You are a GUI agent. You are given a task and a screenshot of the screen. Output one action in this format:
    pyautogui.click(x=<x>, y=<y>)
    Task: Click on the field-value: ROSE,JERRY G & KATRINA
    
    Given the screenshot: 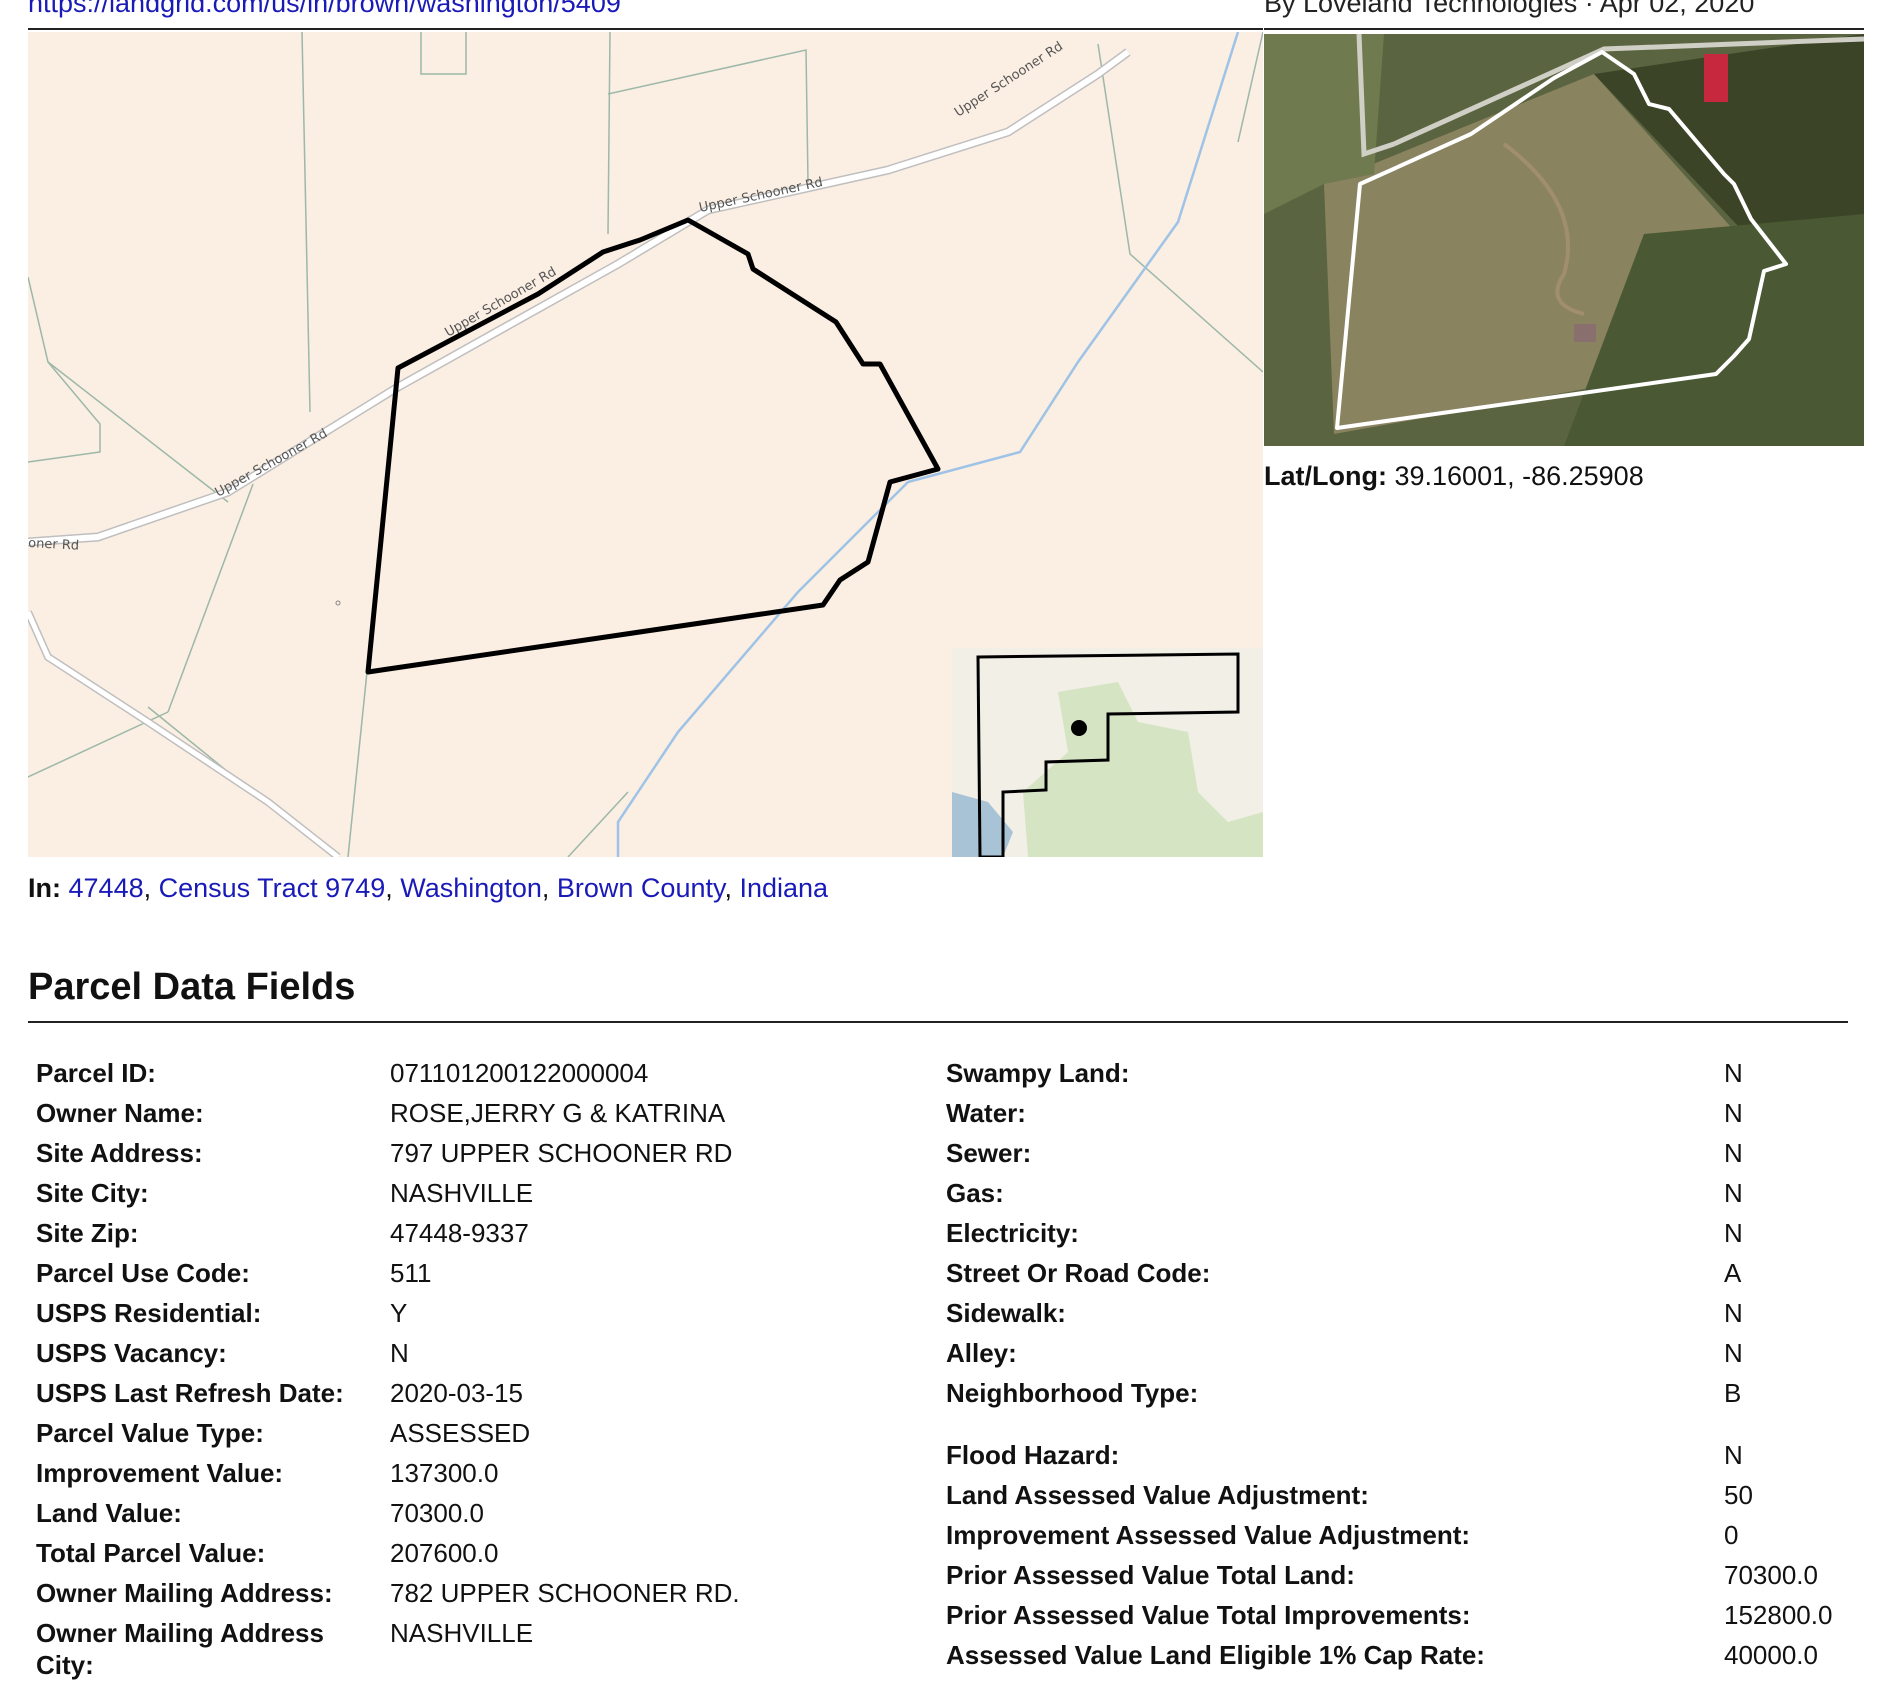 What is the action you would take?
    pyautogui.click(x=558, y=1113)
    